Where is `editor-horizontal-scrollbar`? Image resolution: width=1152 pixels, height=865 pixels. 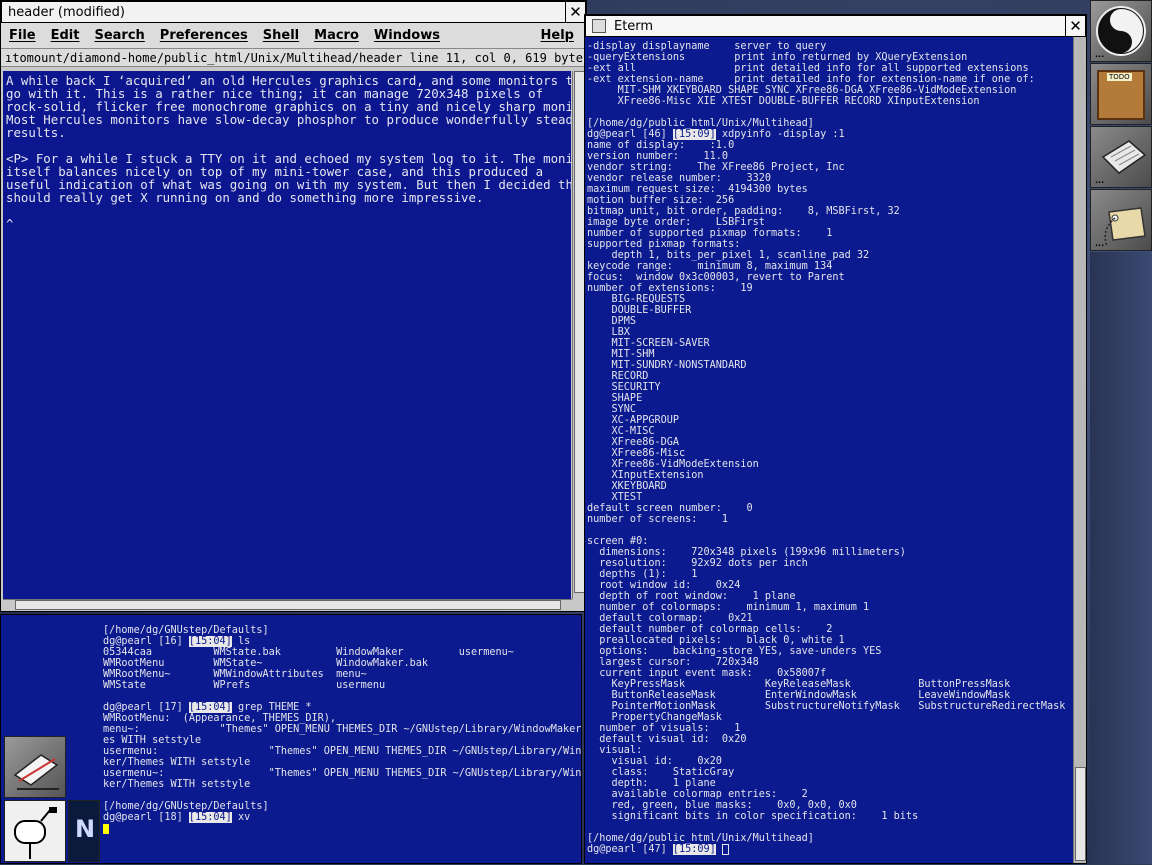
editor-horizontal-scrollbar is located at coordinates (287, 604).